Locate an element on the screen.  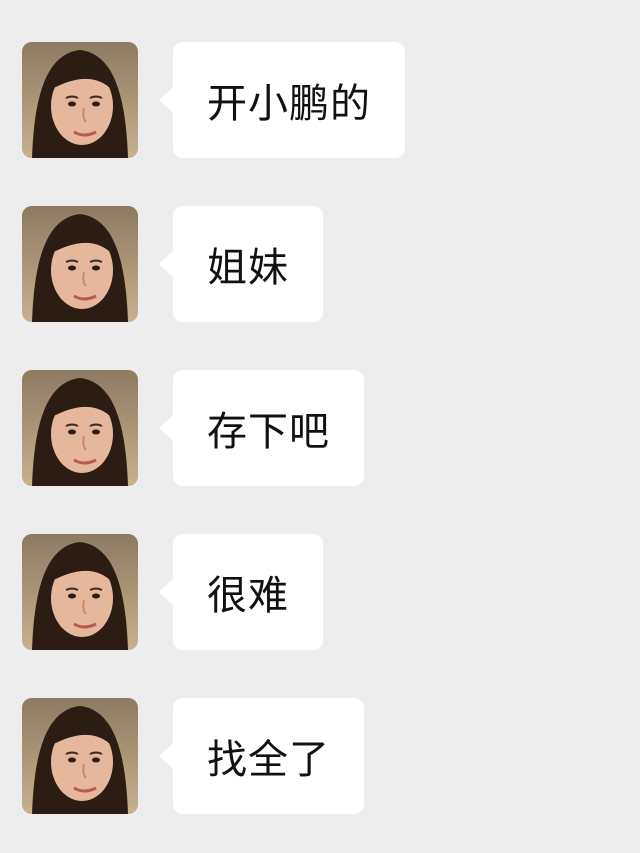
message-text: 存下吧 is located at coordinates (268, 432).